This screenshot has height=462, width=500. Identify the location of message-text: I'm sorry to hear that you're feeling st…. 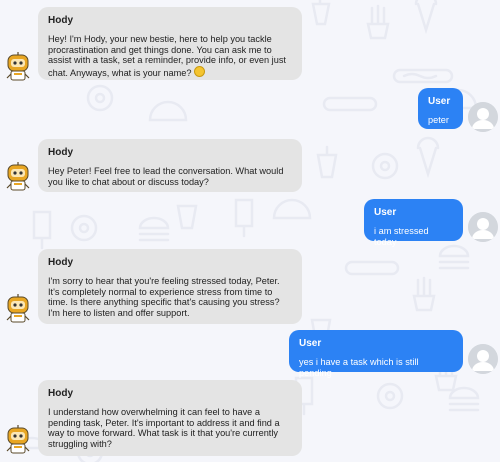
(164, 297).